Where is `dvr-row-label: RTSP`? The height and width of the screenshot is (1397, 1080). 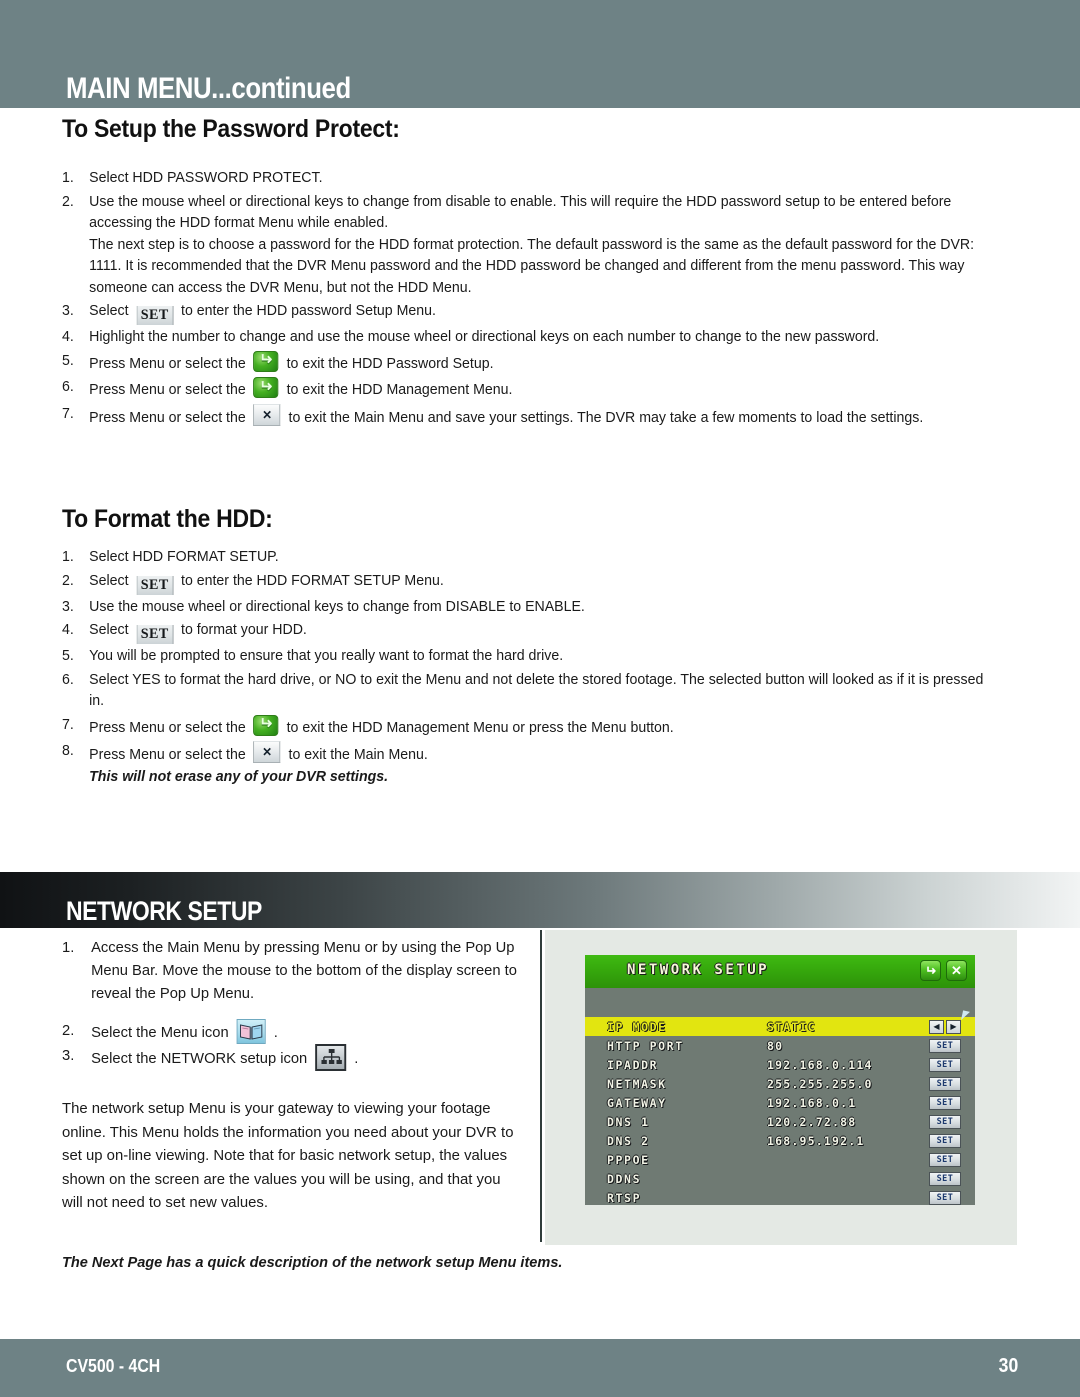 dvr-row-label: RTSP is located at coordinates (624, 1197).